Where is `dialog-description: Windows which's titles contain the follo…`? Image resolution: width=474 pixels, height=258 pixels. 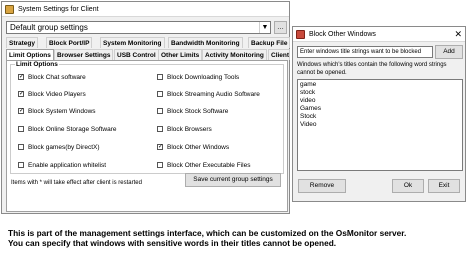
dialog-description: Windows which's titles contain the follo… is located at coordinates (372, 69).